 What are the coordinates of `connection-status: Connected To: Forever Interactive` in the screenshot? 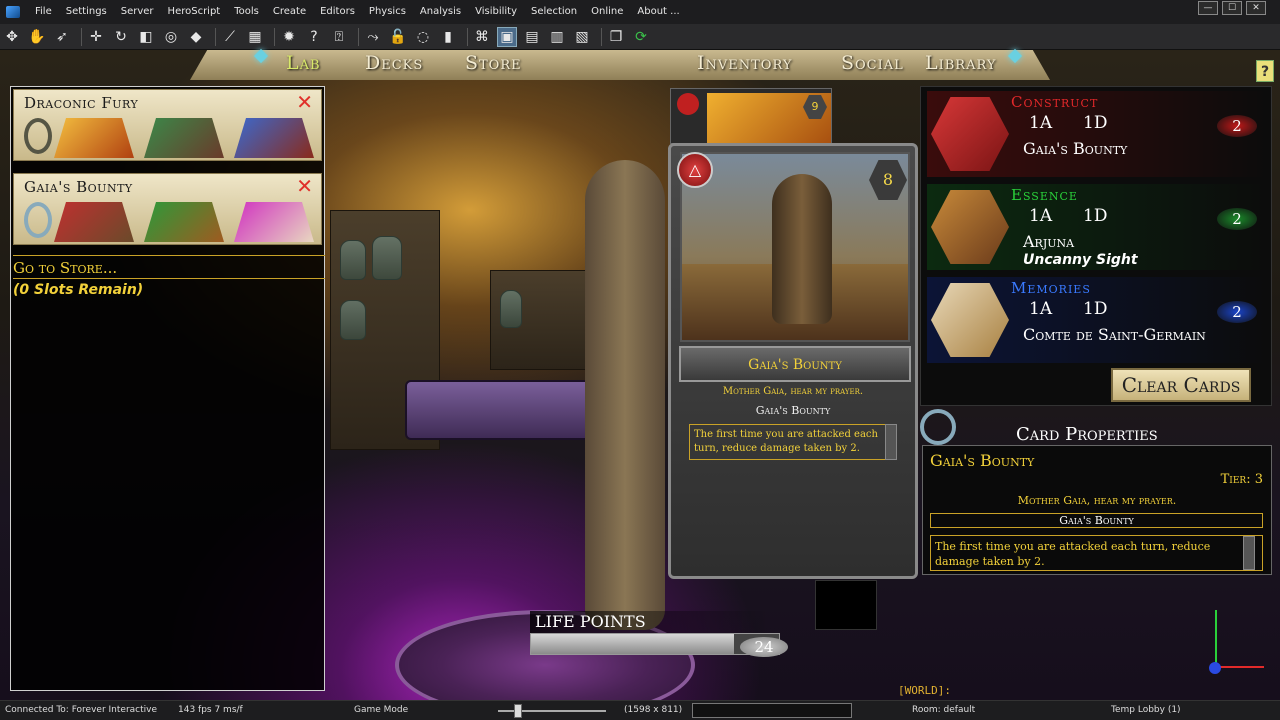 It's located at (81, 710).